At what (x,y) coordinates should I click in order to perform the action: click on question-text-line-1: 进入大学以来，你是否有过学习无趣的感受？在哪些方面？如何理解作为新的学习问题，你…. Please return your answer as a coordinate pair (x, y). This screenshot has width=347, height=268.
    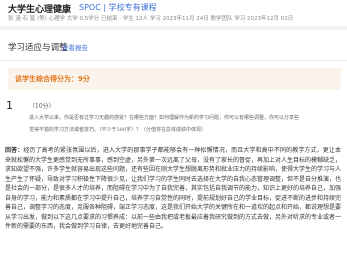
    Looking at the image, I should click on (164, 118).